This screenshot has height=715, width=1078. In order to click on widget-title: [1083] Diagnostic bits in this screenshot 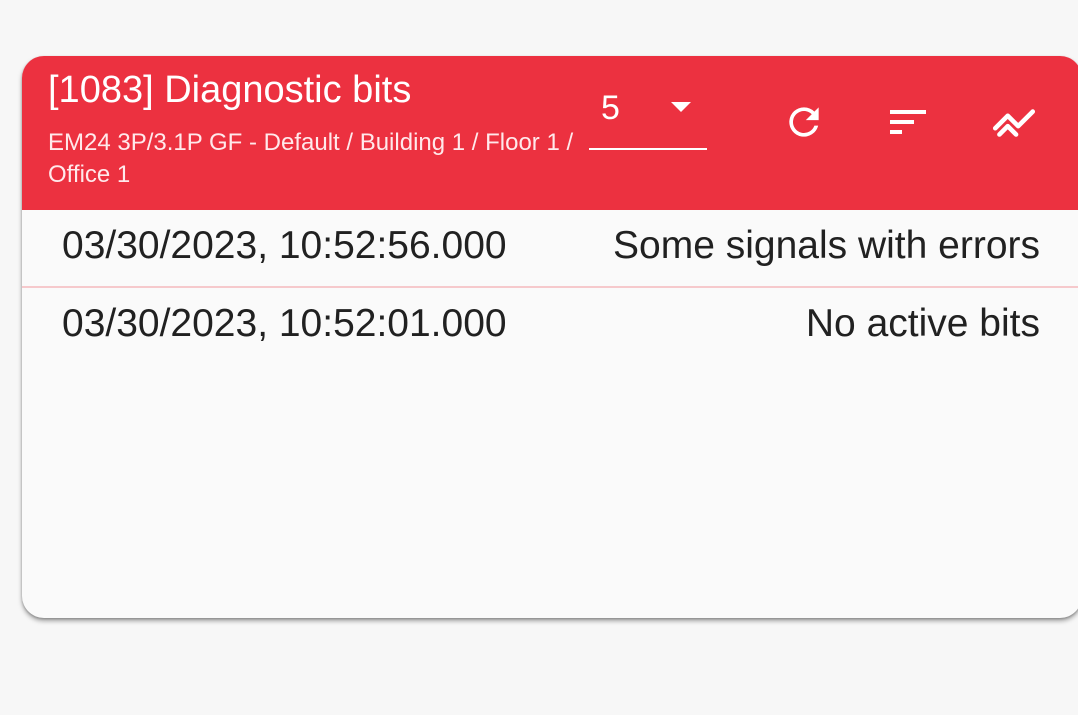, I will do `click(230, 90)`.